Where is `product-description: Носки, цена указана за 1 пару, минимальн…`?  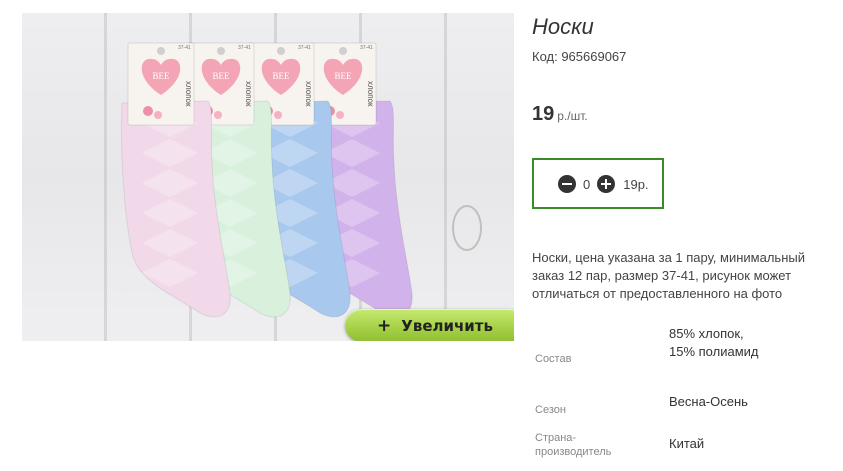
product-description: Носки, цена указана за 1 пару, минимальн… is located at coordinates (668, 275).